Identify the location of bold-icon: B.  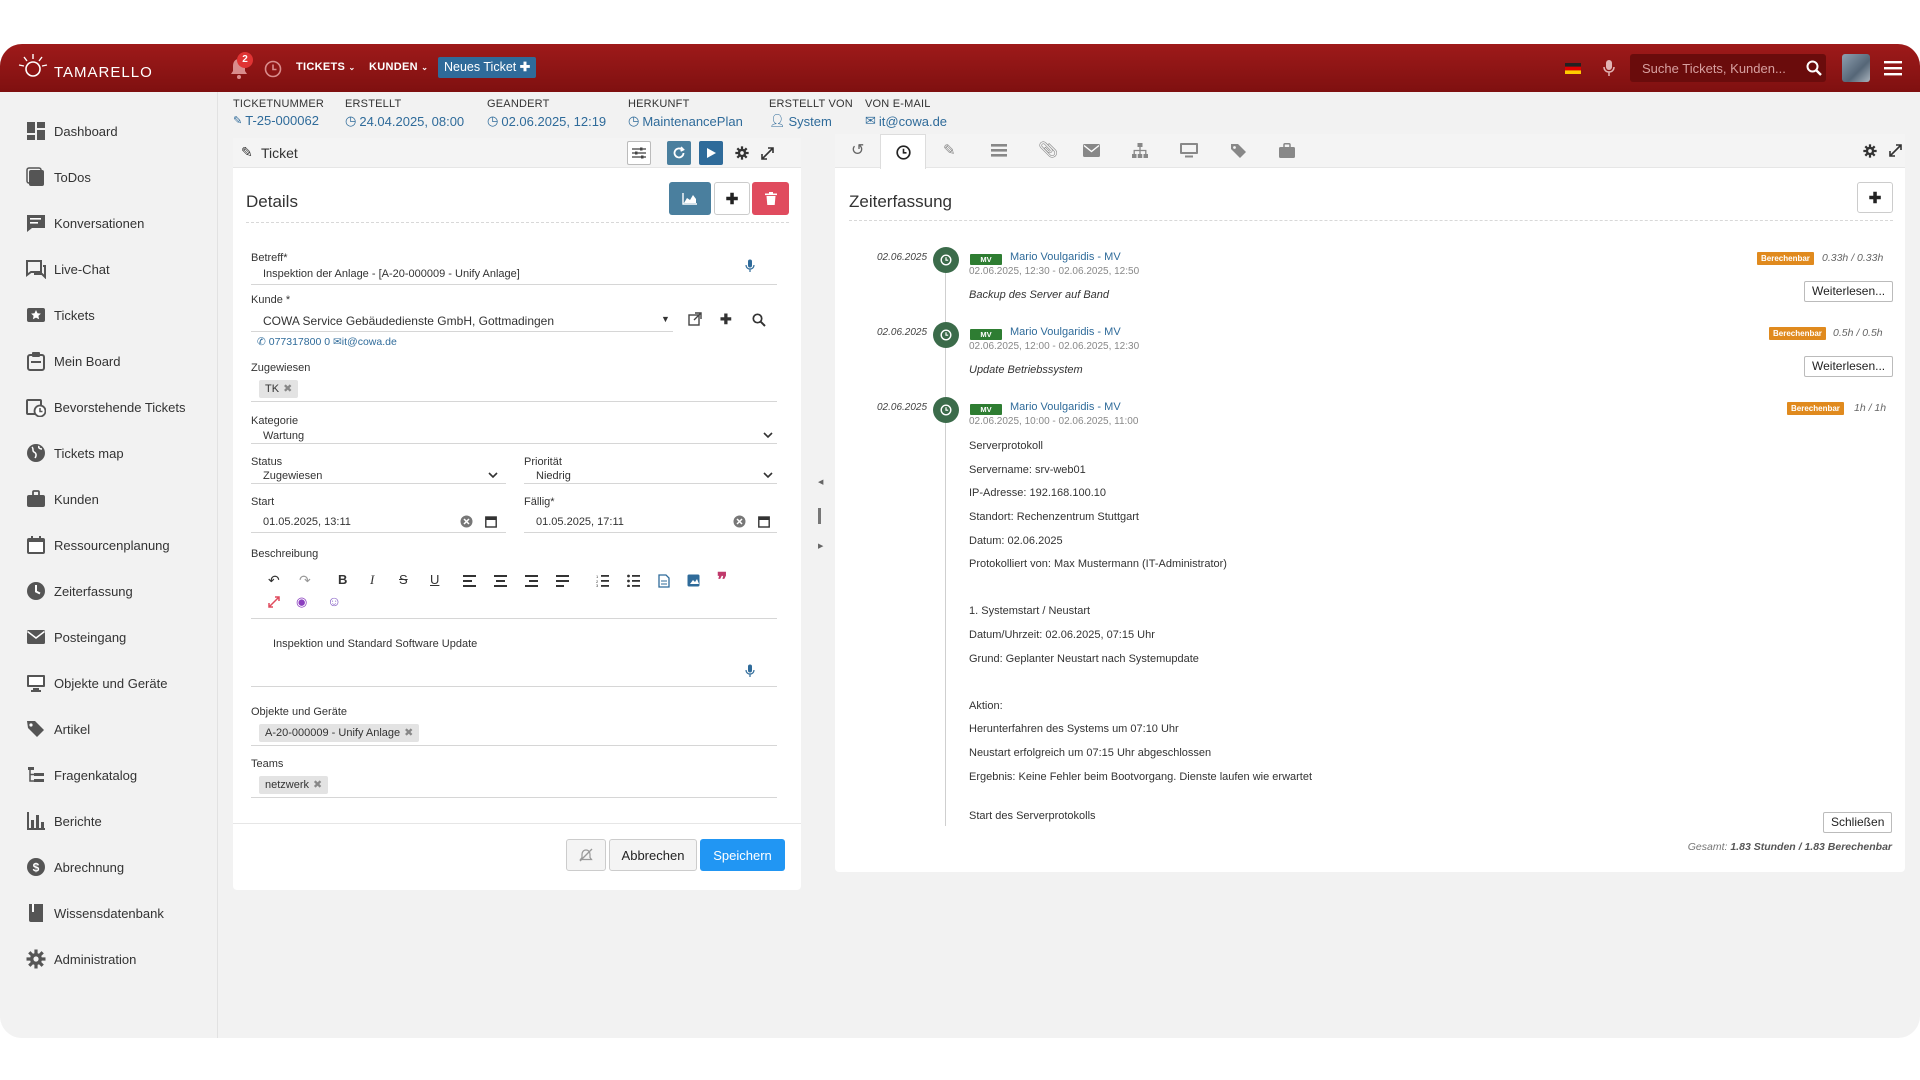
(342, 579).